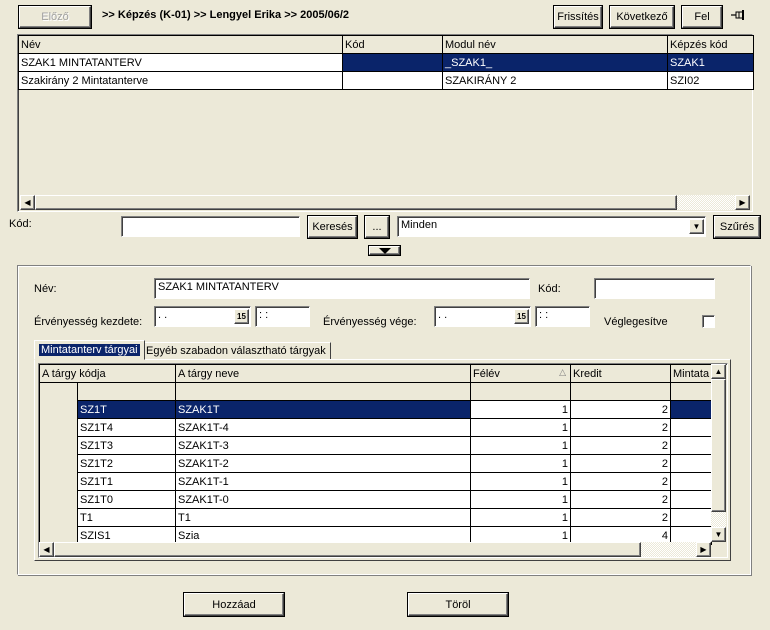  What do you see at coordinates (126, 463) in the screenshot?
I see `cell-subject-code: SZ1T2` at bounding box center [126, 463].